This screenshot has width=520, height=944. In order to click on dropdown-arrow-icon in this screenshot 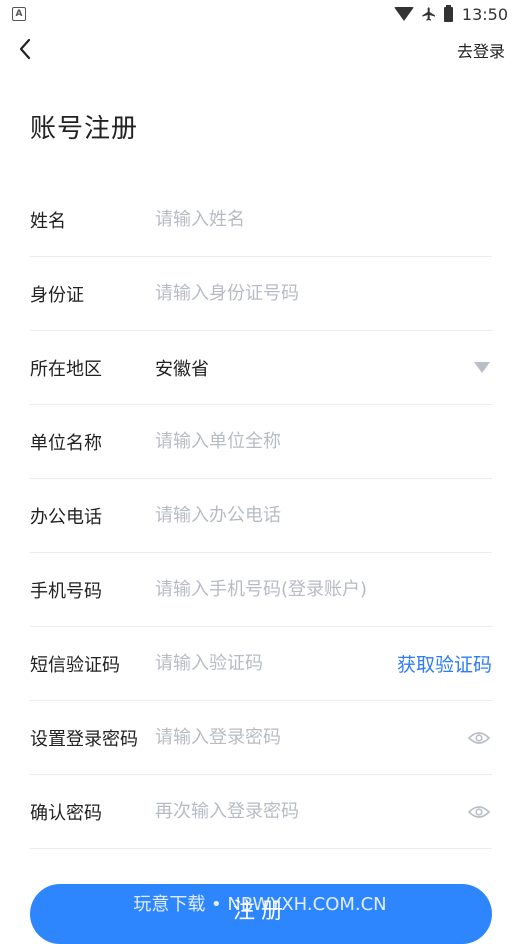, I will do `click(482, 367)`.